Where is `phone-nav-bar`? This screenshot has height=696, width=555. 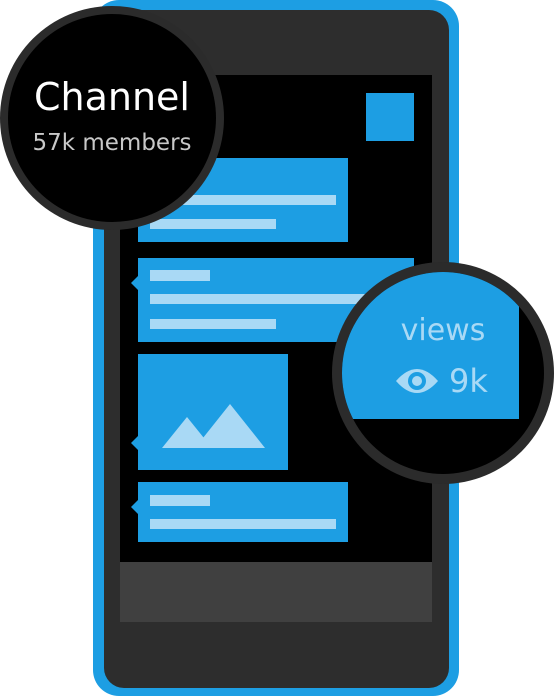 phone-nav-bar is located at coordinates (276, 592).